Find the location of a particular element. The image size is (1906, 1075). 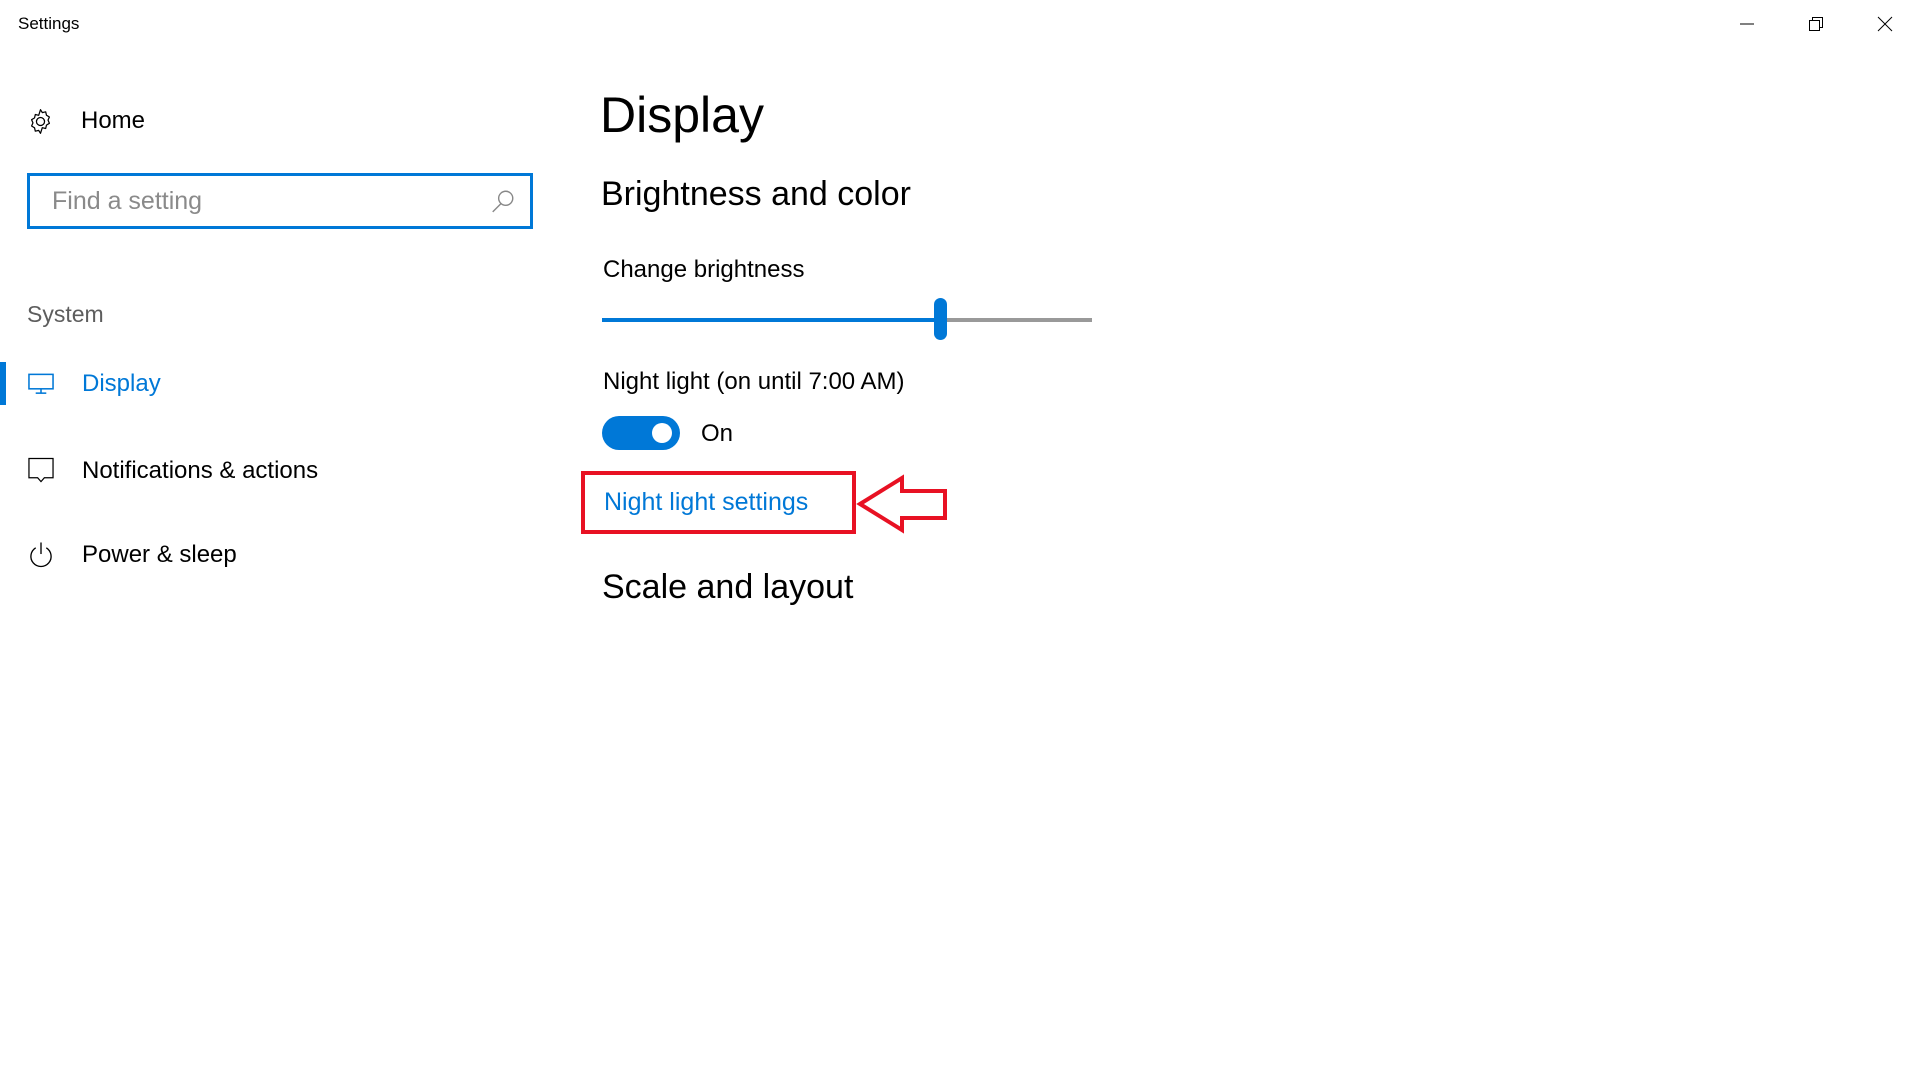

home-button: Home is located at coordinates (86, 121).